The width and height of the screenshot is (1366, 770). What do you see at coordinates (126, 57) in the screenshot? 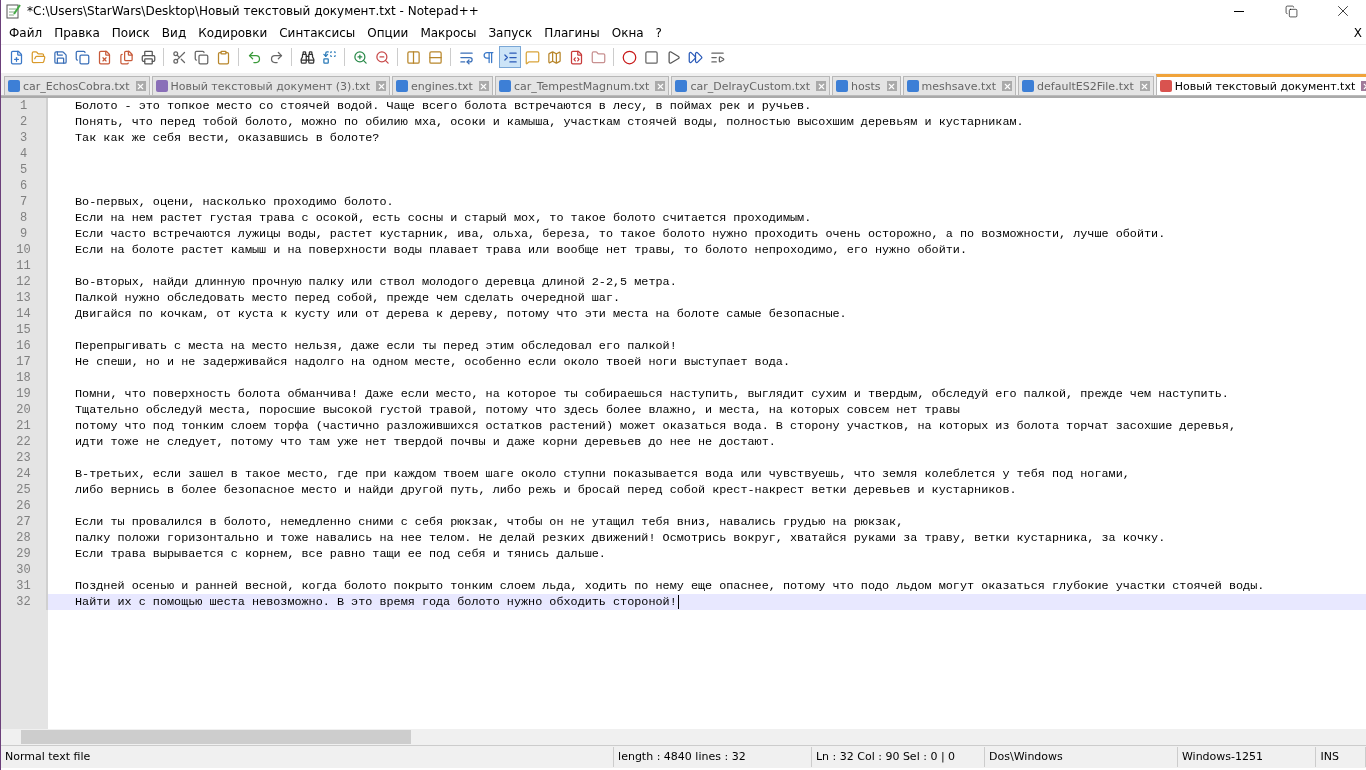
I see `close-all-icon` at bounding box center [126, 57].